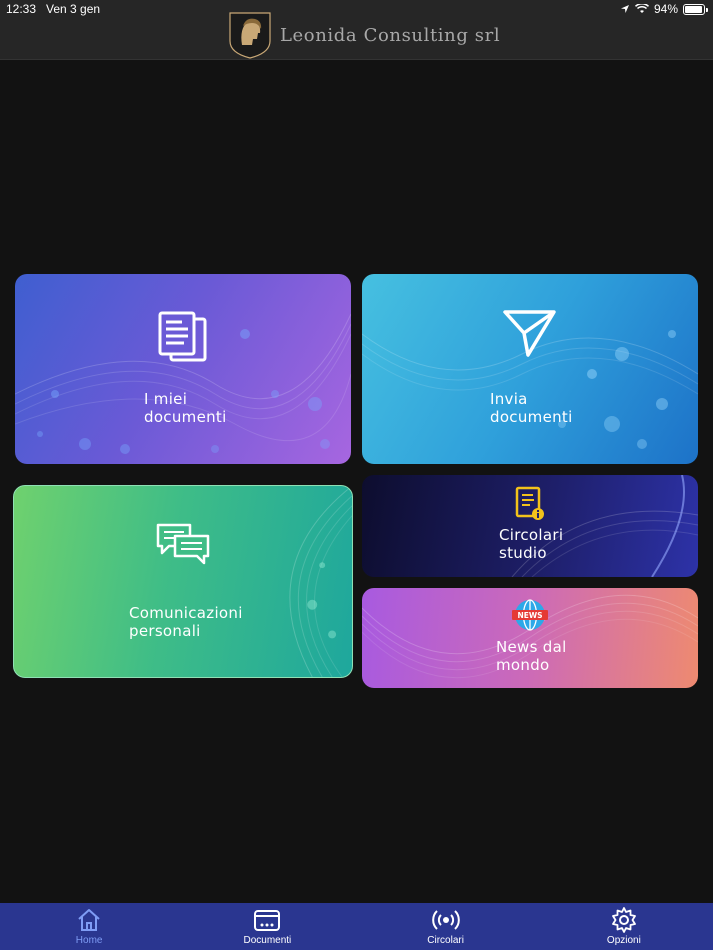 The height and width of the screenshot is (950, 713). What do you see at coordinates (183, 383) in the screenshot?
I see `bubbles-decoration` at bounding box center [183, 383].